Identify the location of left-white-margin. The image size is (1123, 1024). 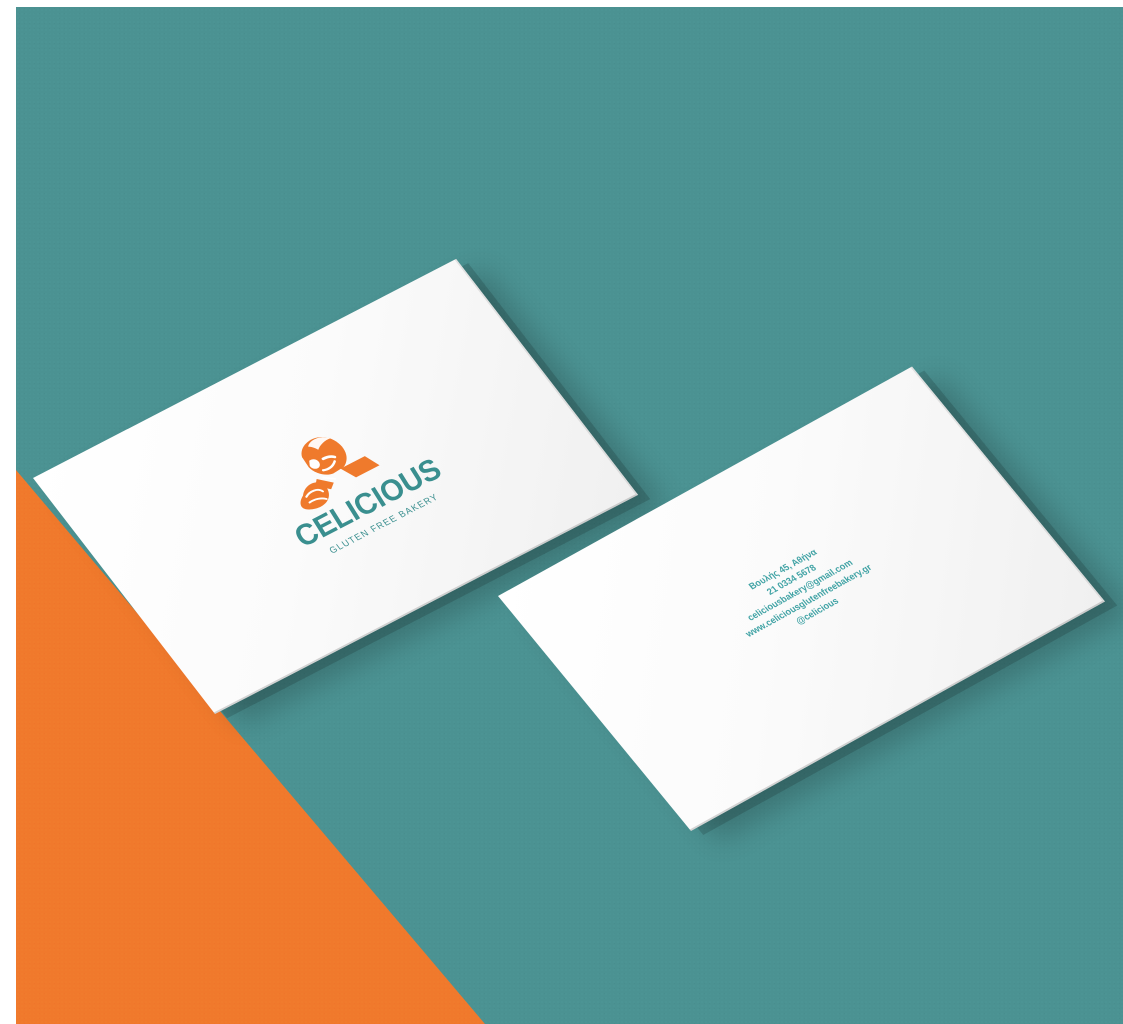
(8, 512).